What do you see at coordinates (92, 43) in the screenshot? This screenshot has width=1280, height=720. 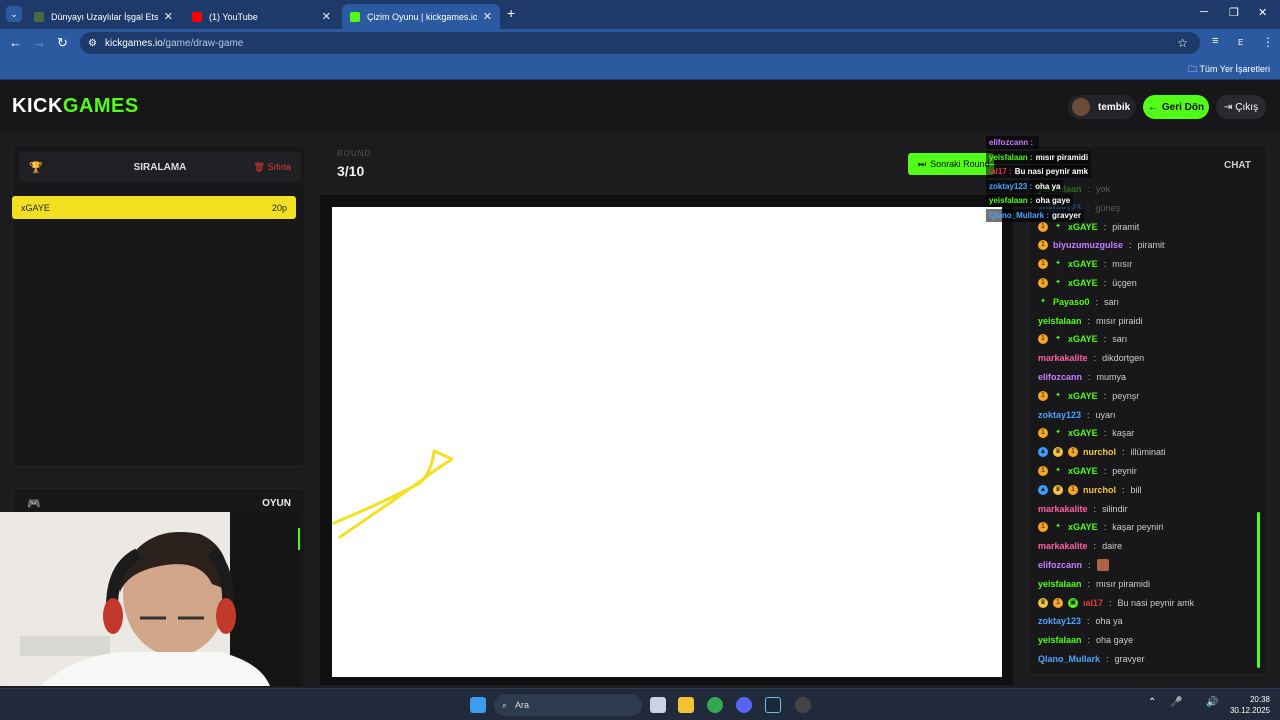 I see `site-info-icon: ⚙` at bounding box center [92, 43].